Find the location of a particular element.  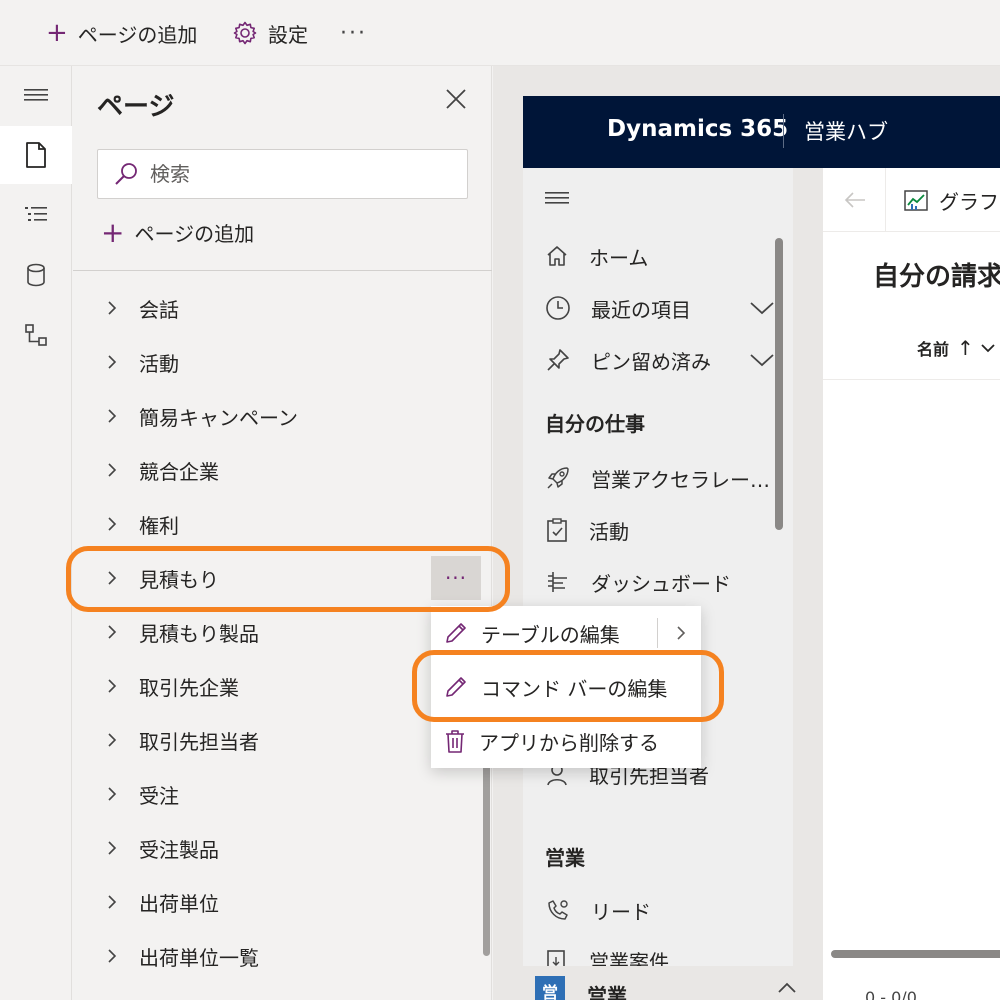

tree-item: 受注製品 is located at coordinates (282, 848).